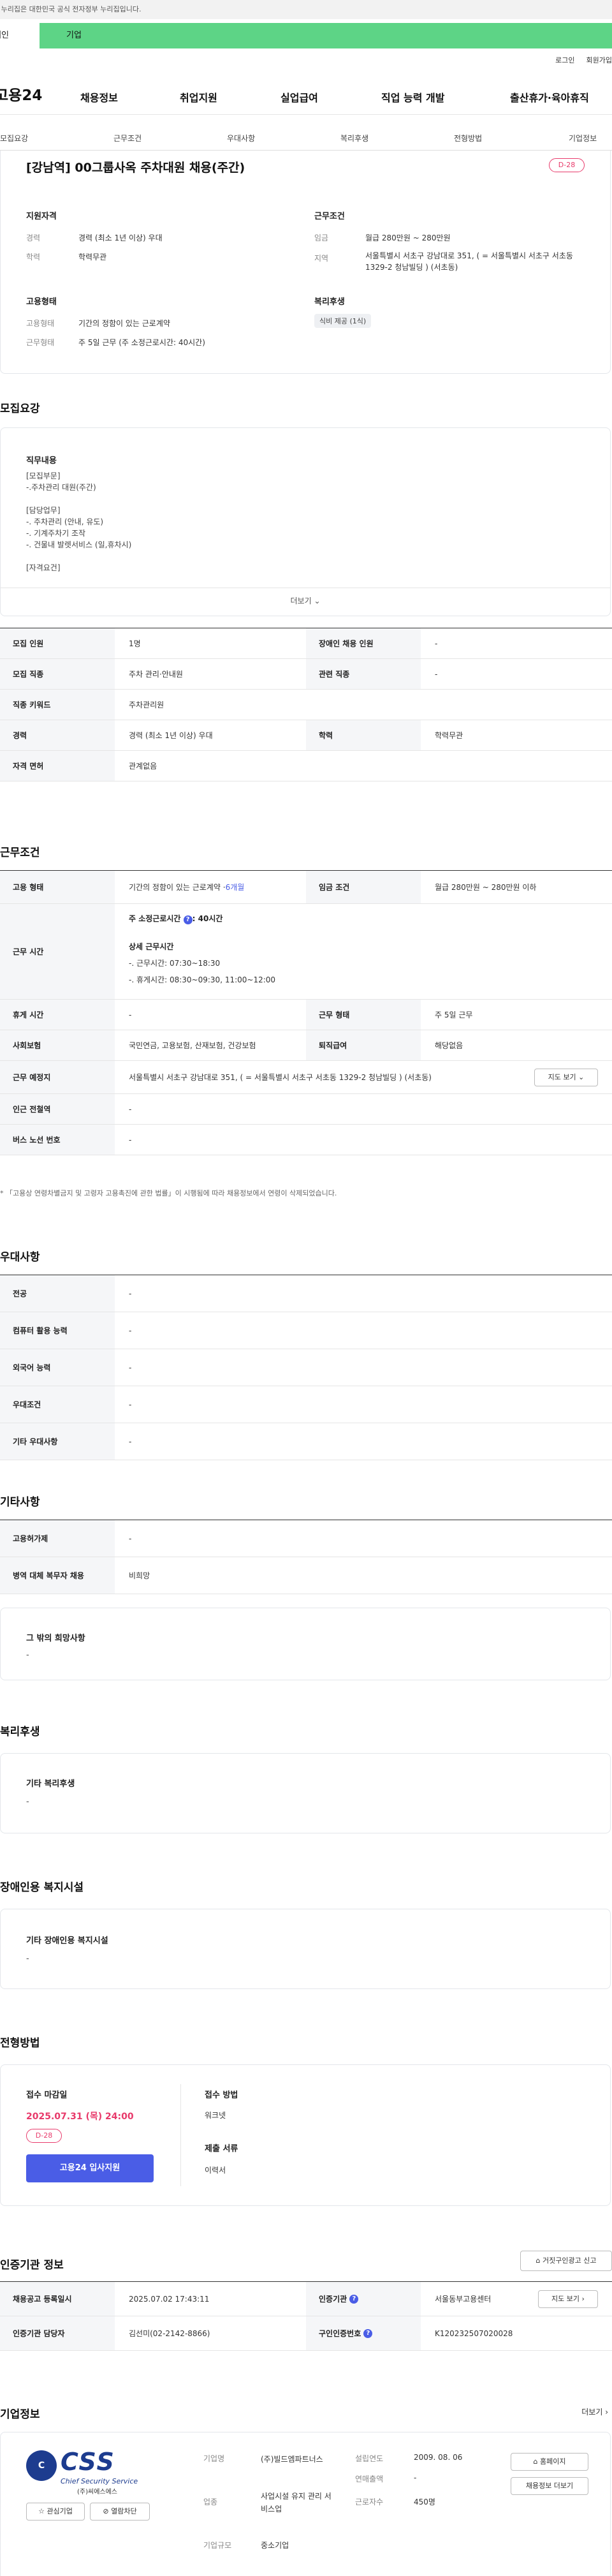 The image size is (612, 2576). What do you see at coordinates (549, 97) in the screenshot?
I see `gnb-parental-leave: 출산휴가·육아휴직` at bounding box center [549, 97].